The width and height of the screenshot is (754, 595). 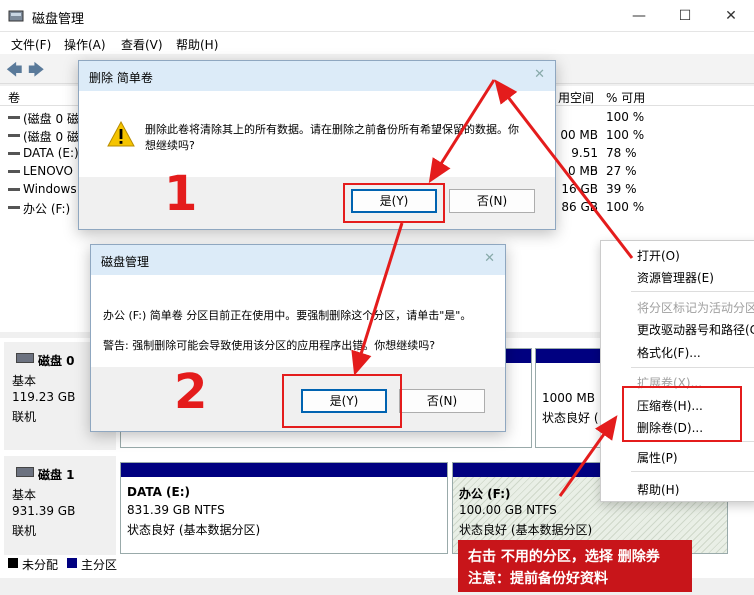 I want to click on instruction-note: 右击 不用的分区，选择 删除券 注意：提前备份好资料, so click(x=575, y=566).